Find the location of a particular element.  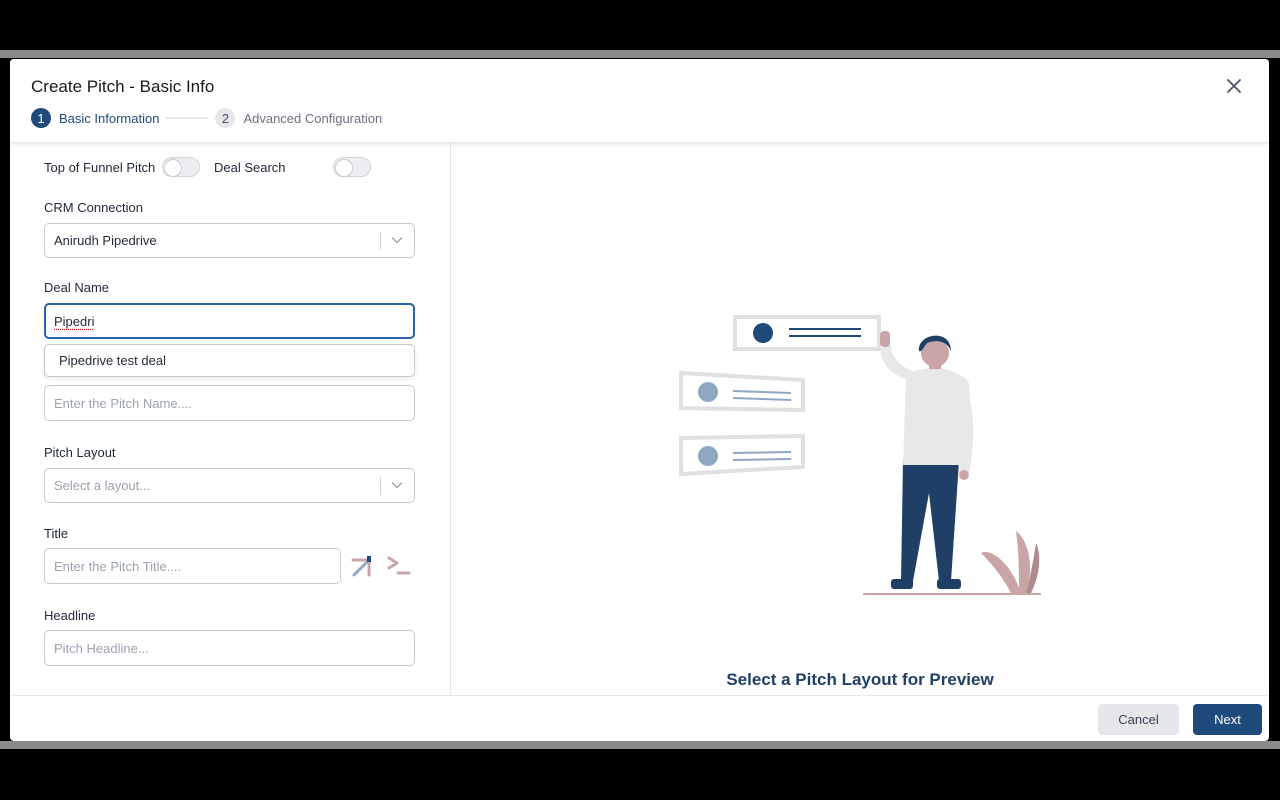

step-1-label: Basic Information is located at coordinates (109, 118).